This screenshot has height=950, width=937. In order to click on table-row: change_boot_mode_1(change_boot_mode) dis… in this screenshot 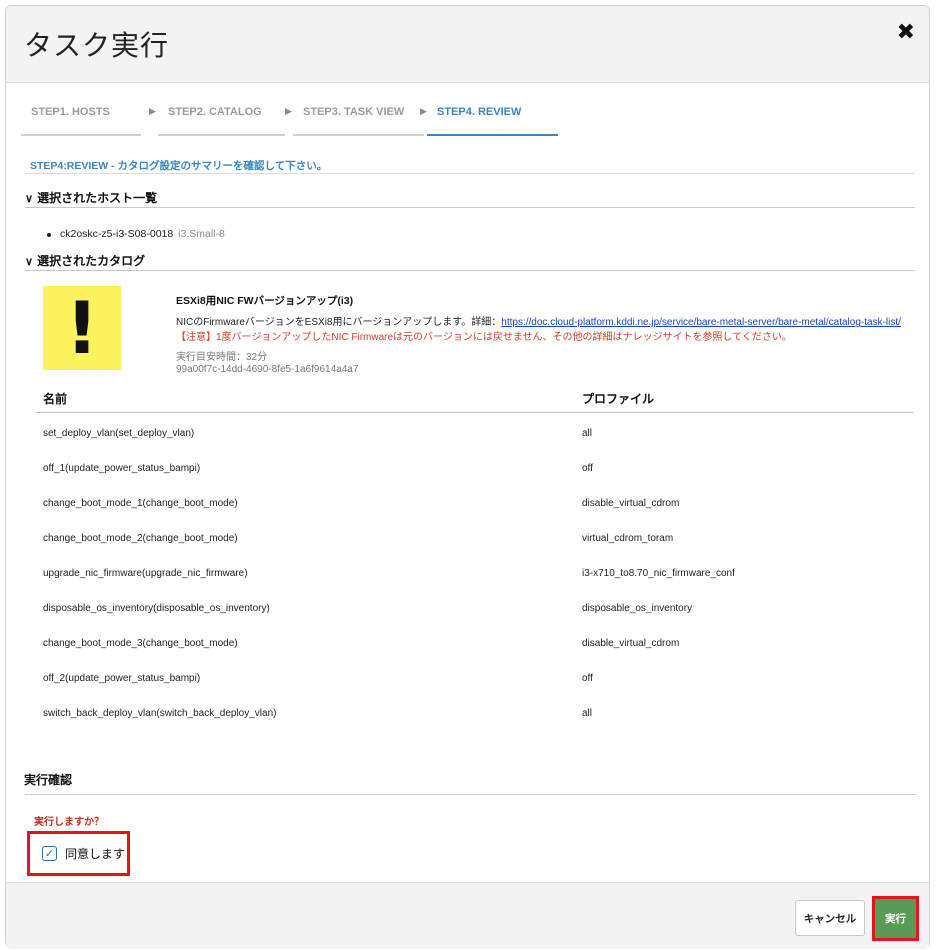, I will do `click(475, 502)`.